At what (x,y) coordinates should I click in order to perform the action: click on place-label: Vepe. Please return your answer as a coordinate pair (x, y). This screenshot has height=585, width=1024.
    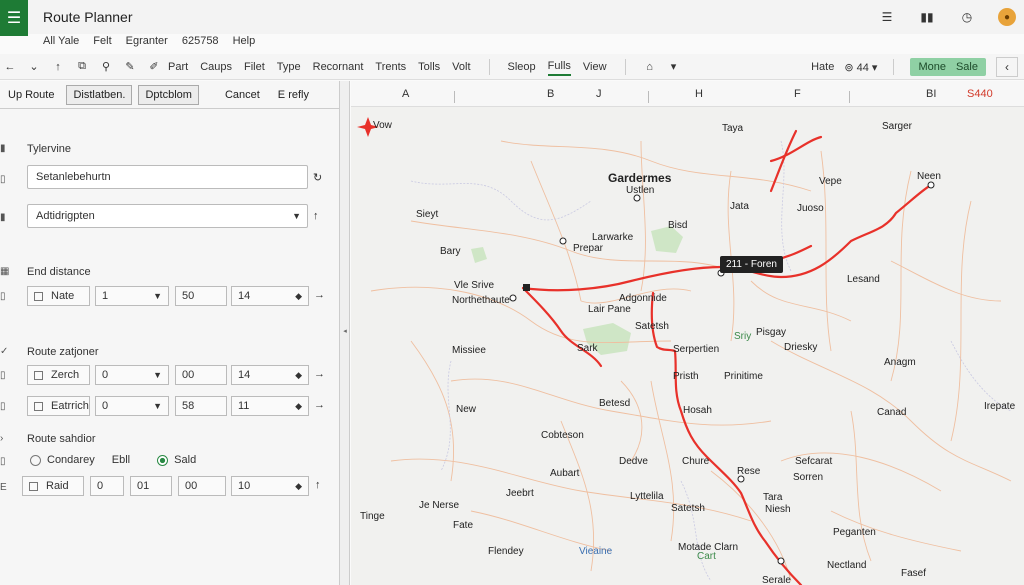
    Looking at the image, I should click on (830, 181).